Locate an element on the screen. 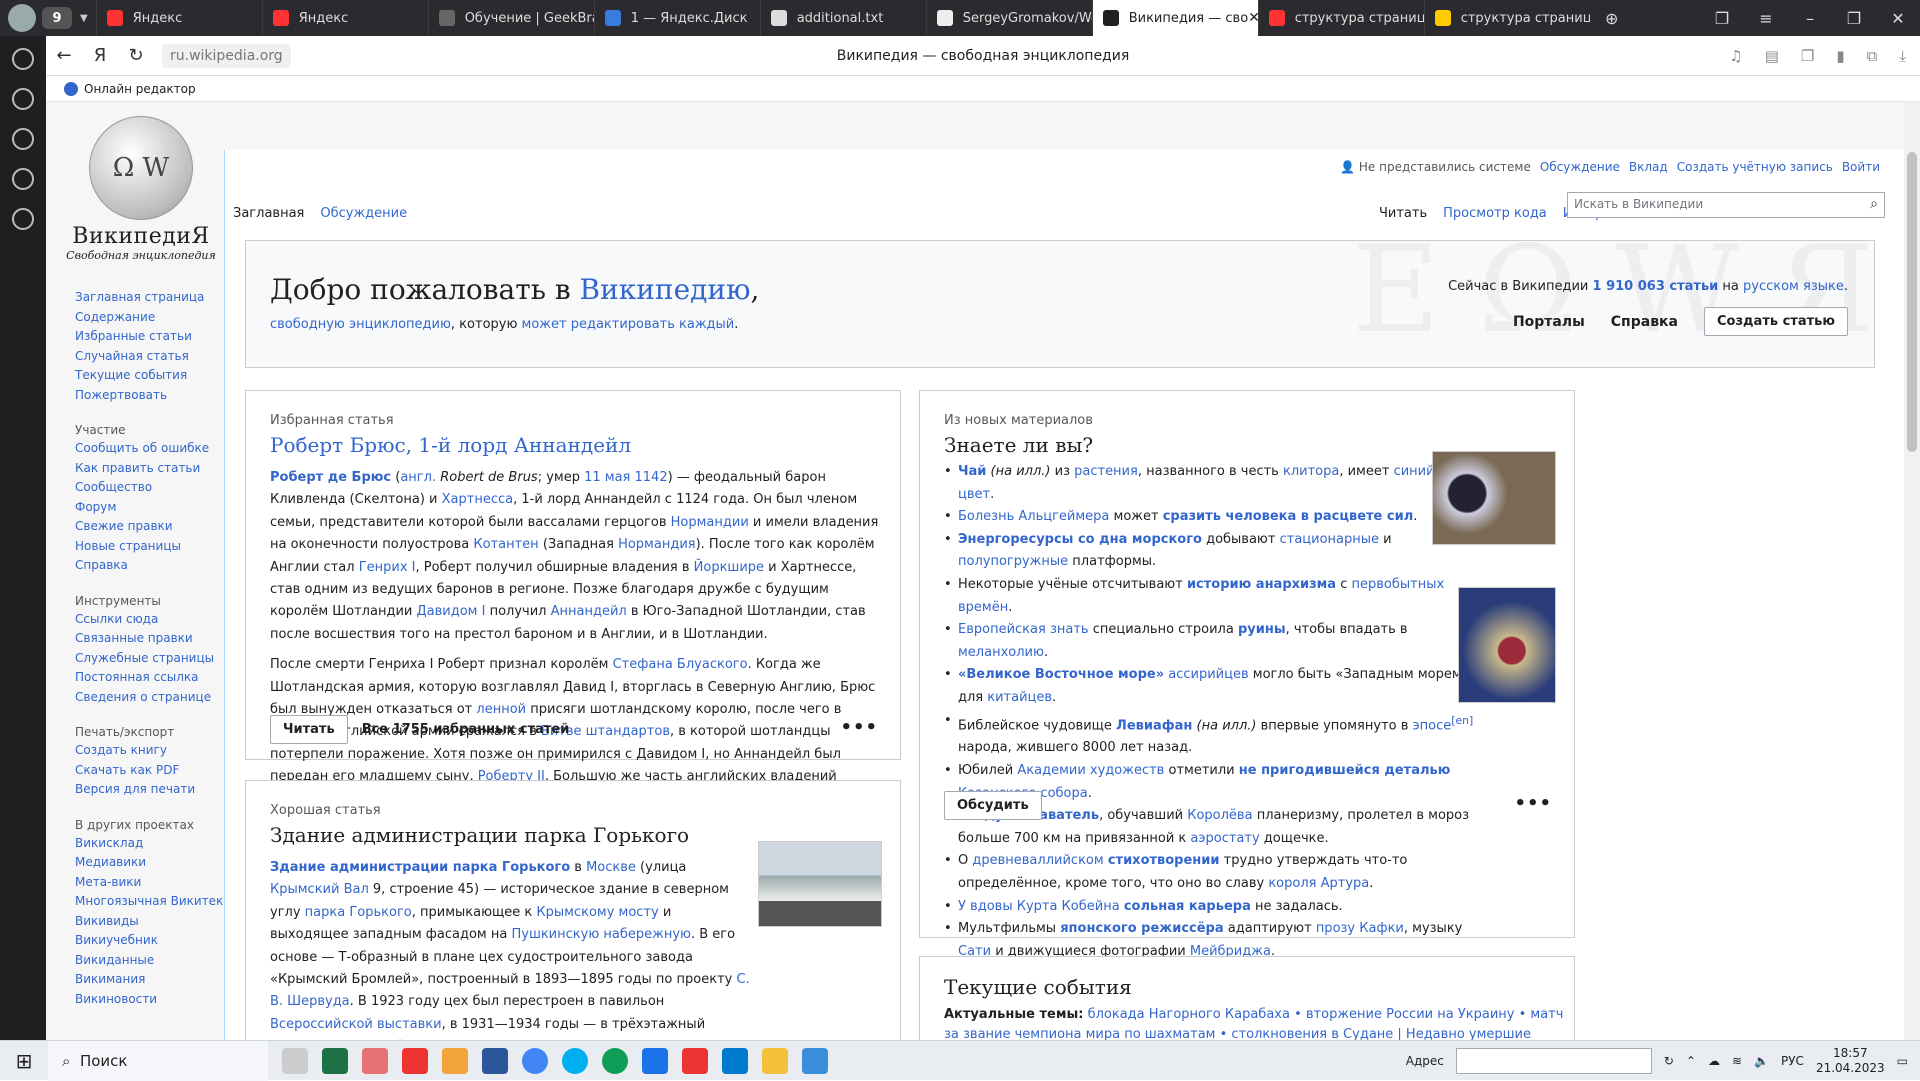  scroll-thumb is located at coordinates (1912, 302).